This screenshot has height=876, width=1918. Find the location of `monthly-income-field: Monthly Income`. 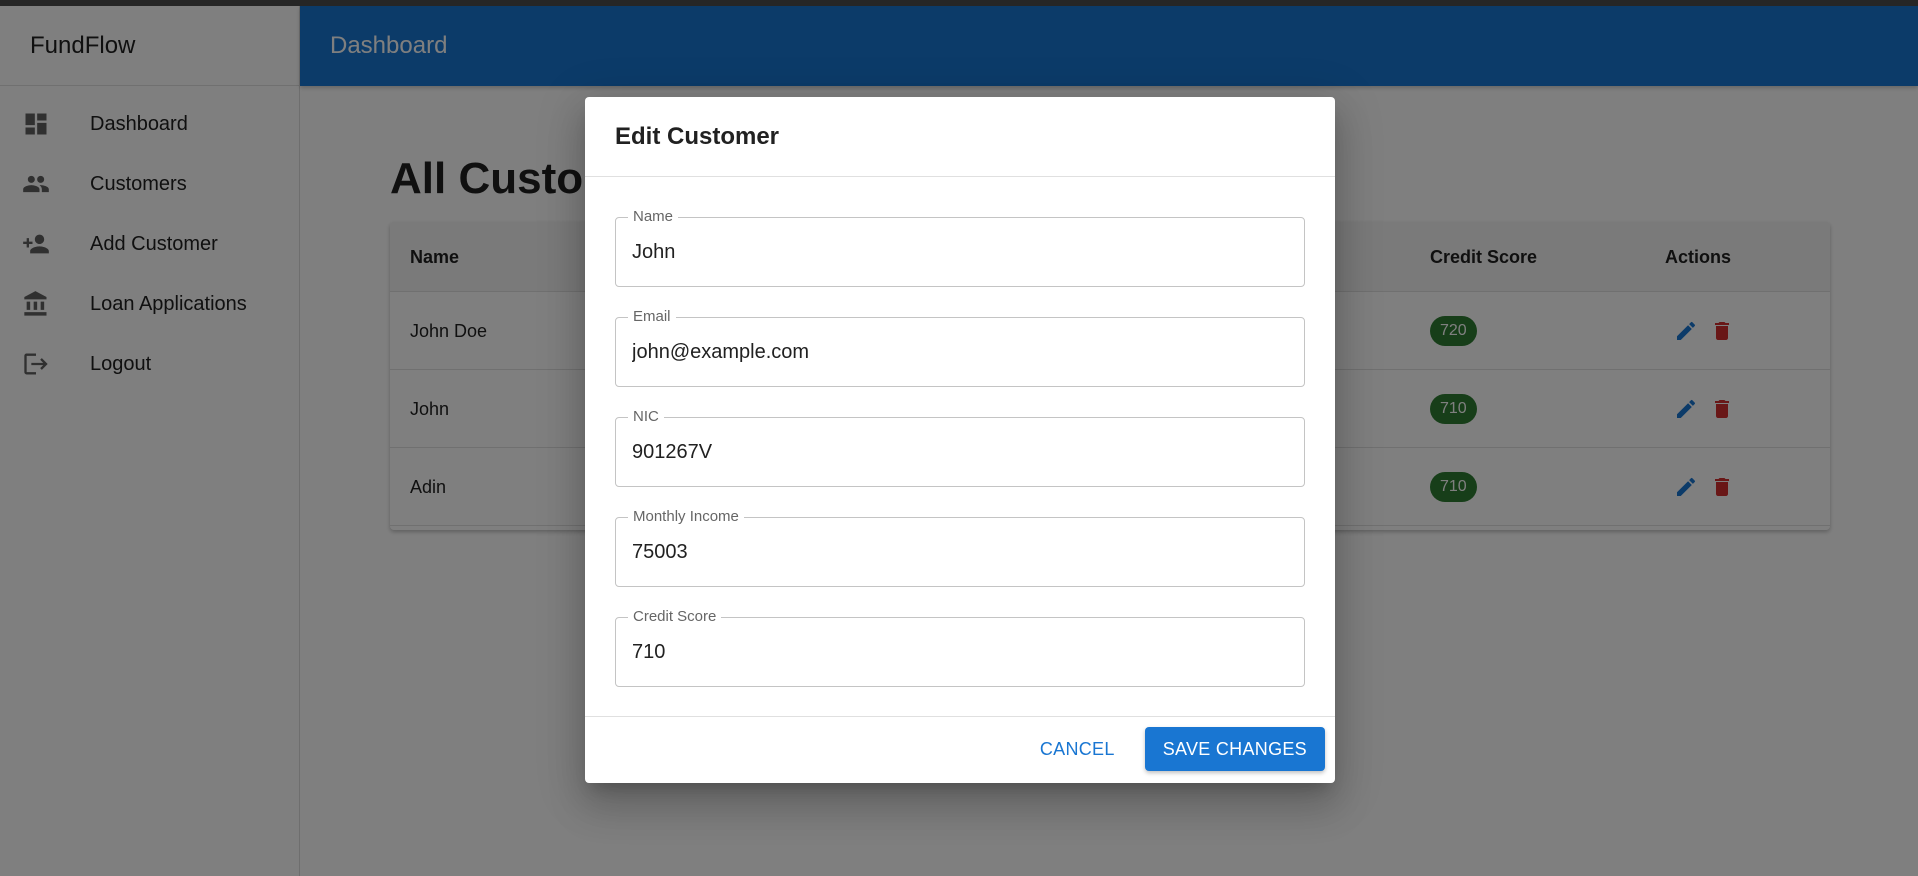

monthly-income-field: Monthly Income is located at coordinates (960, 547).